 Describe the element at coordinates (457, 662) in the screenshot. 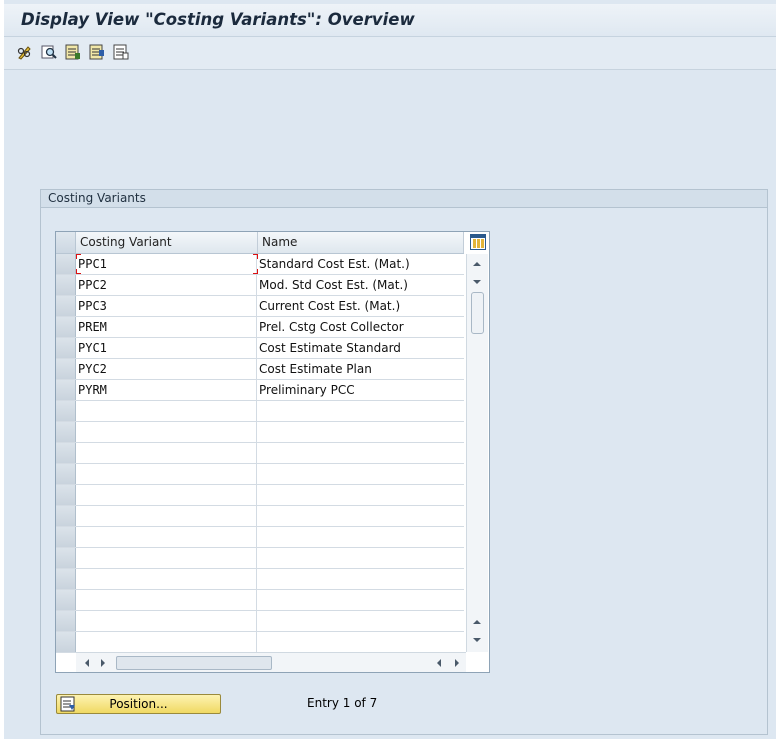

I see `scroll-right-end-icon` at that location.